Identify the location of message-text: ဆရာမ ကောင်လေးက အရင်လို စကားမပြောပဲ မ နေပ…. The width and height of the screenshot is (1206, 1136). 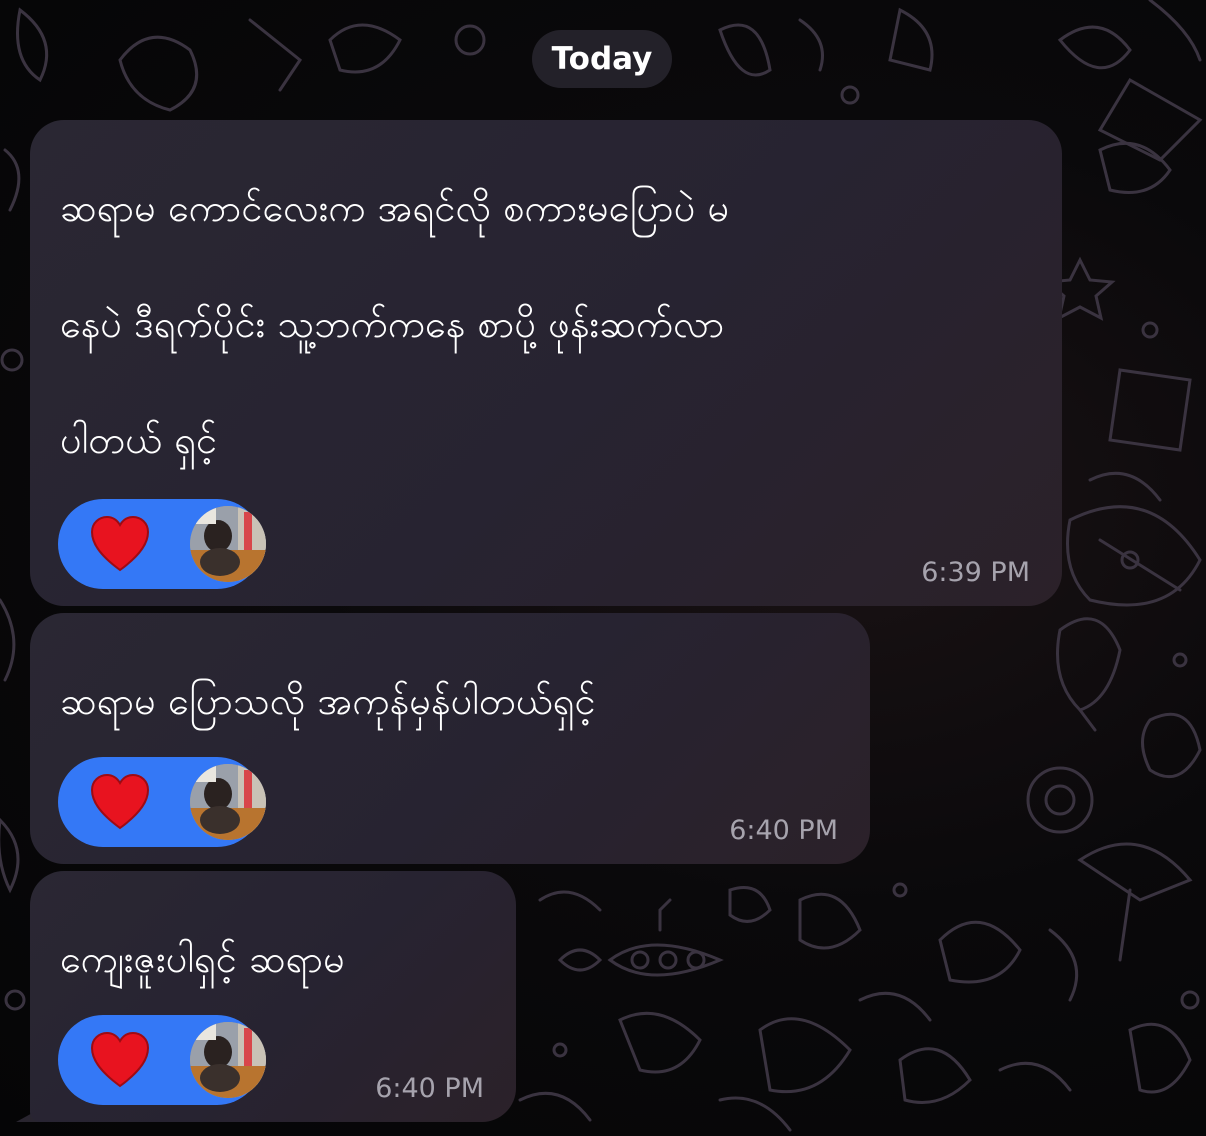
(395, 324).